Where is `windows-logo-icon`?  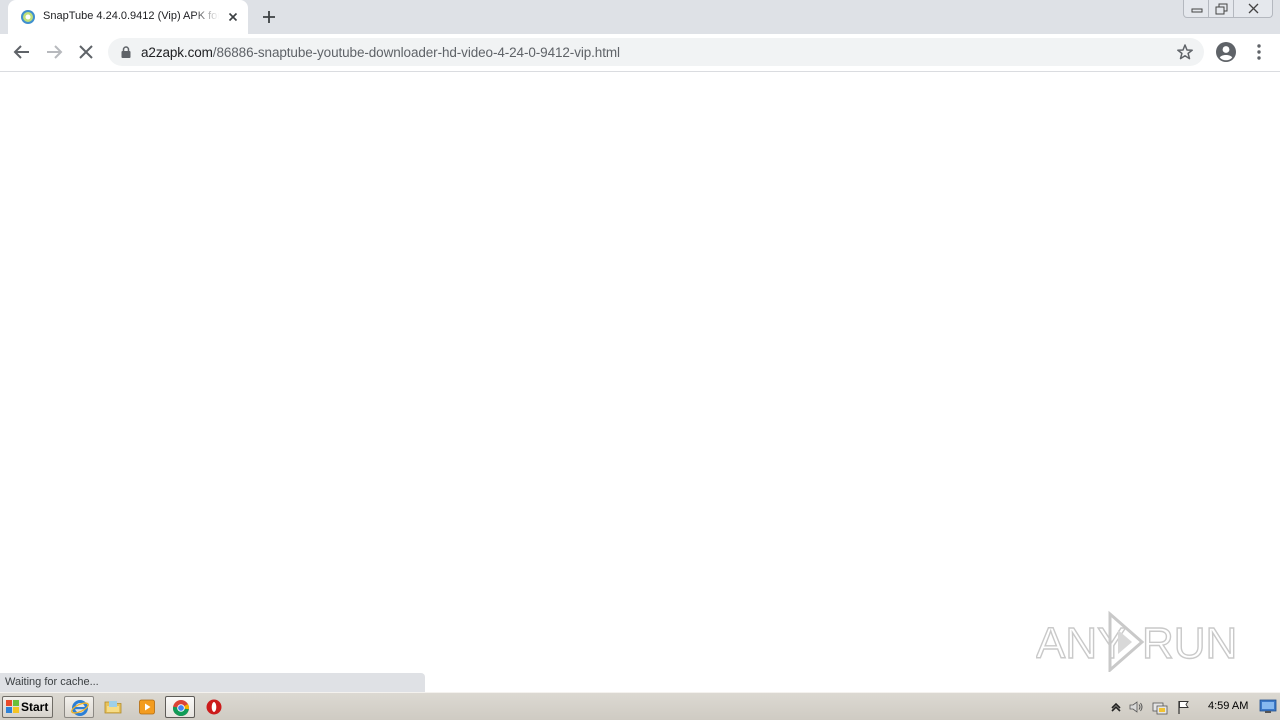 windows-logo-icon is located at coordinates (12, 706).